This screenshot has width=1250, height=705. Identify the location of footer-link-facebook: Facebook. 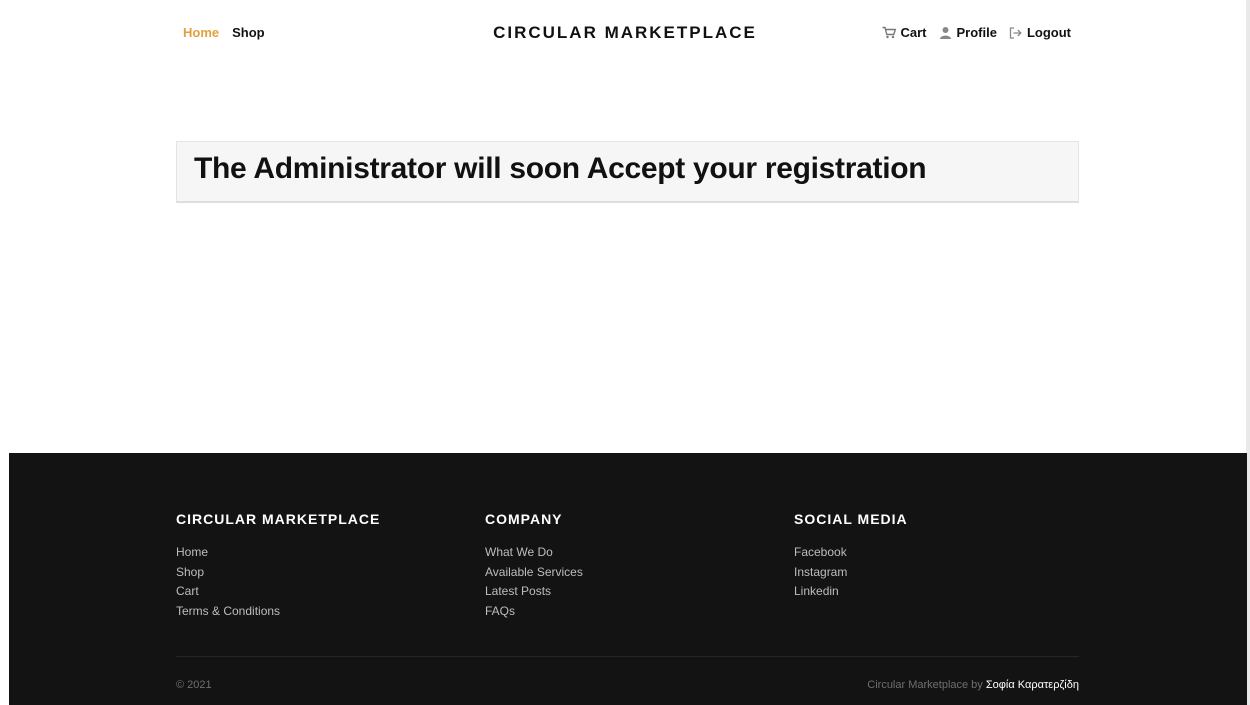
(851, 553).